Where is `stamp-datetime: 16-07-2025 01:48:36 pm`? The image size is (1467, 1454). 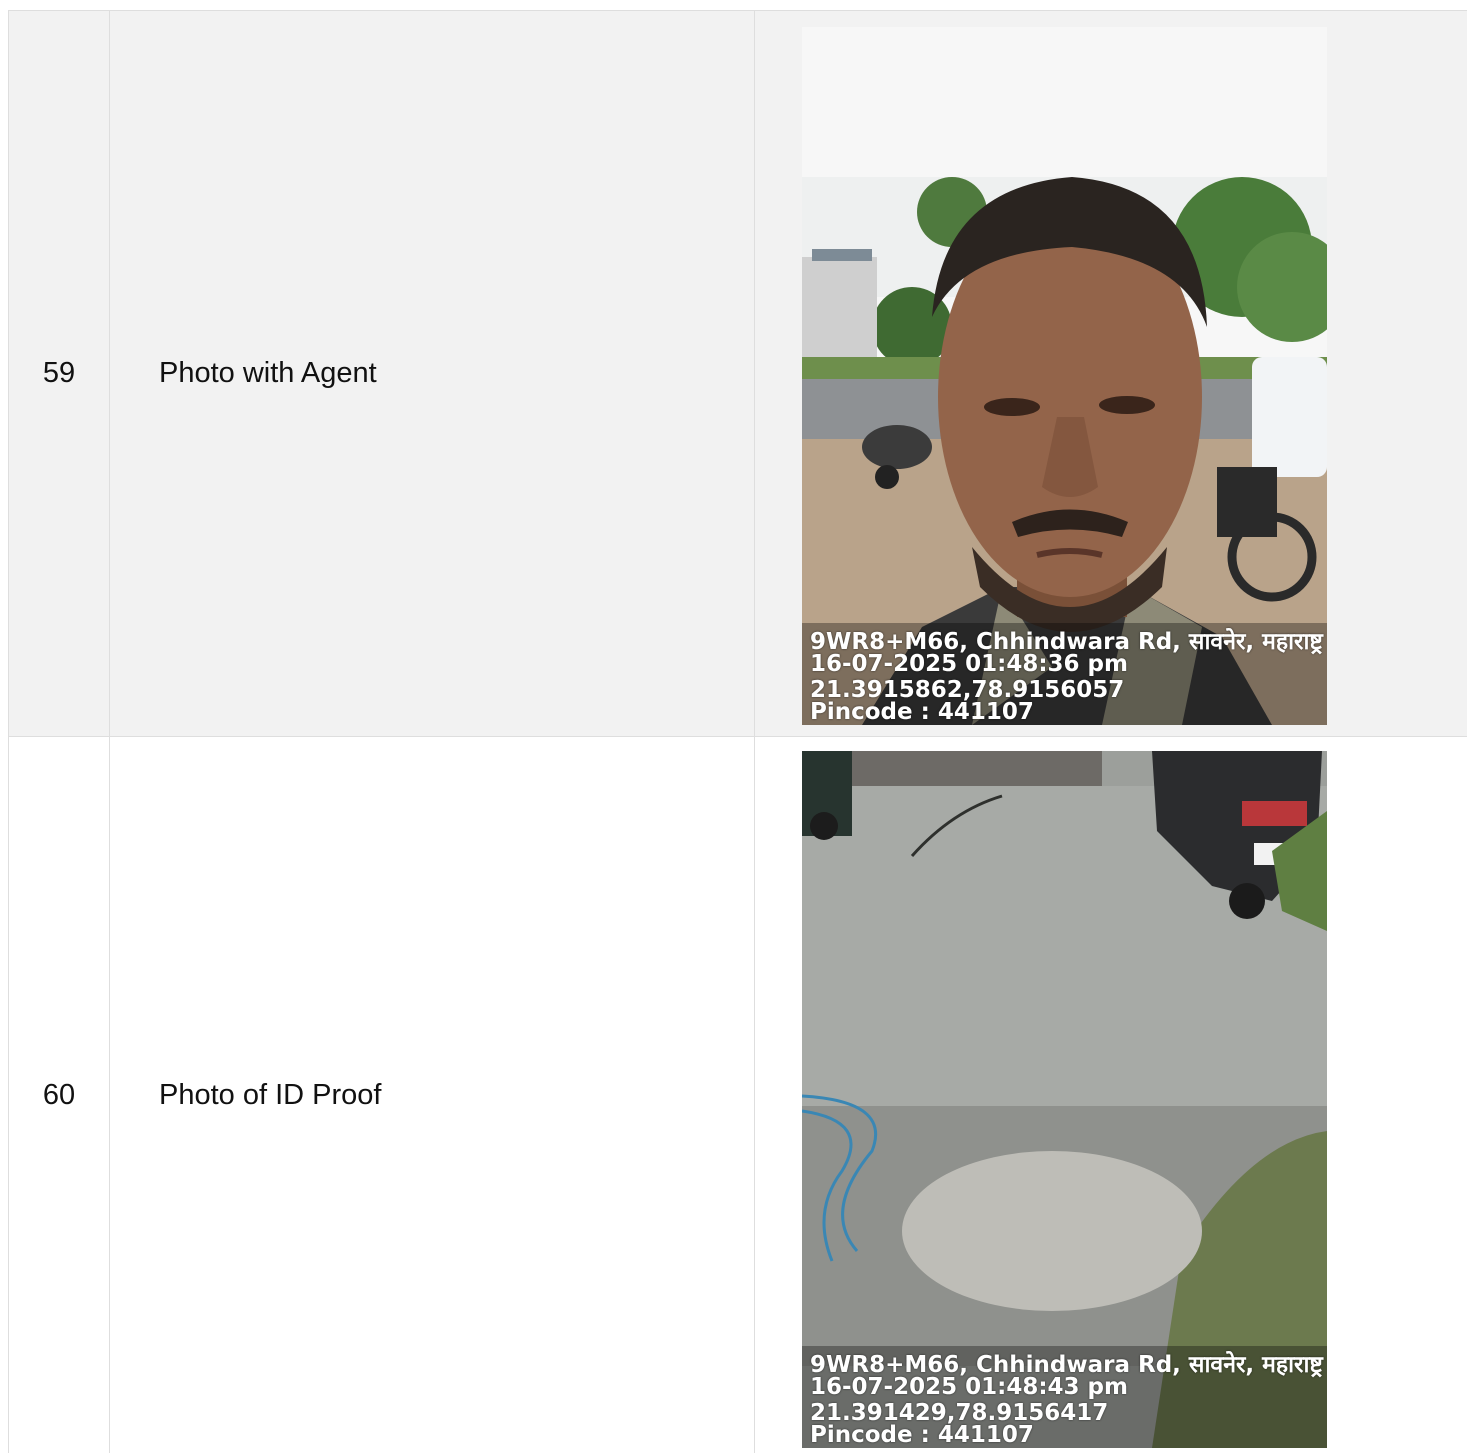
stamp-datetime: 16-07-2025 01:48:36 pm is located at coordinates (969, 664).